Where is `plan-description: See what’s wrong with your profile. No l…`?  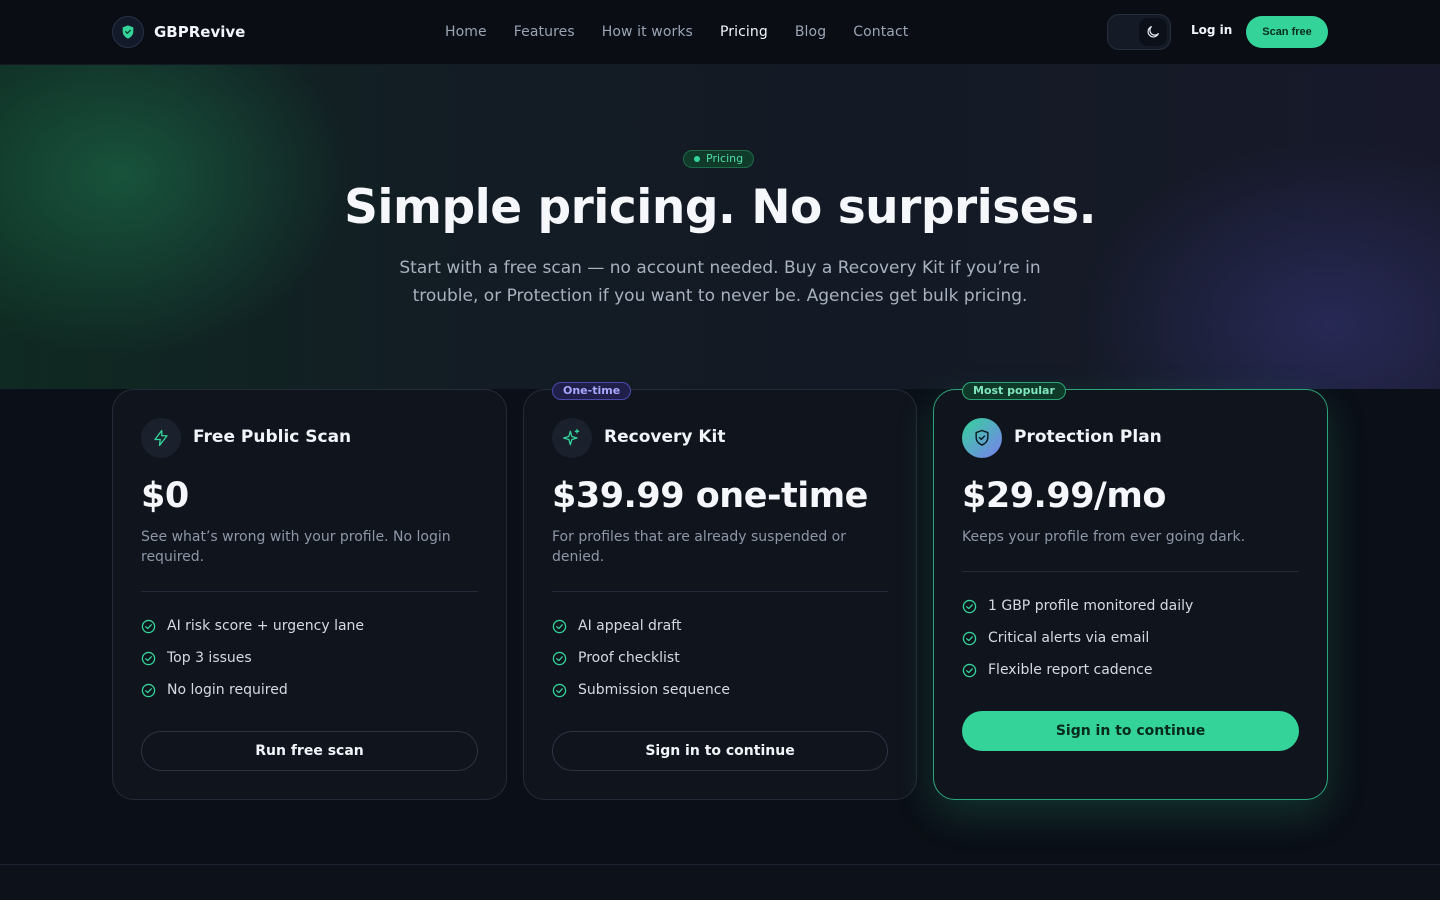 plan-description: See what’s wrong with your profile. No l… is located at coordinates (296, 547).